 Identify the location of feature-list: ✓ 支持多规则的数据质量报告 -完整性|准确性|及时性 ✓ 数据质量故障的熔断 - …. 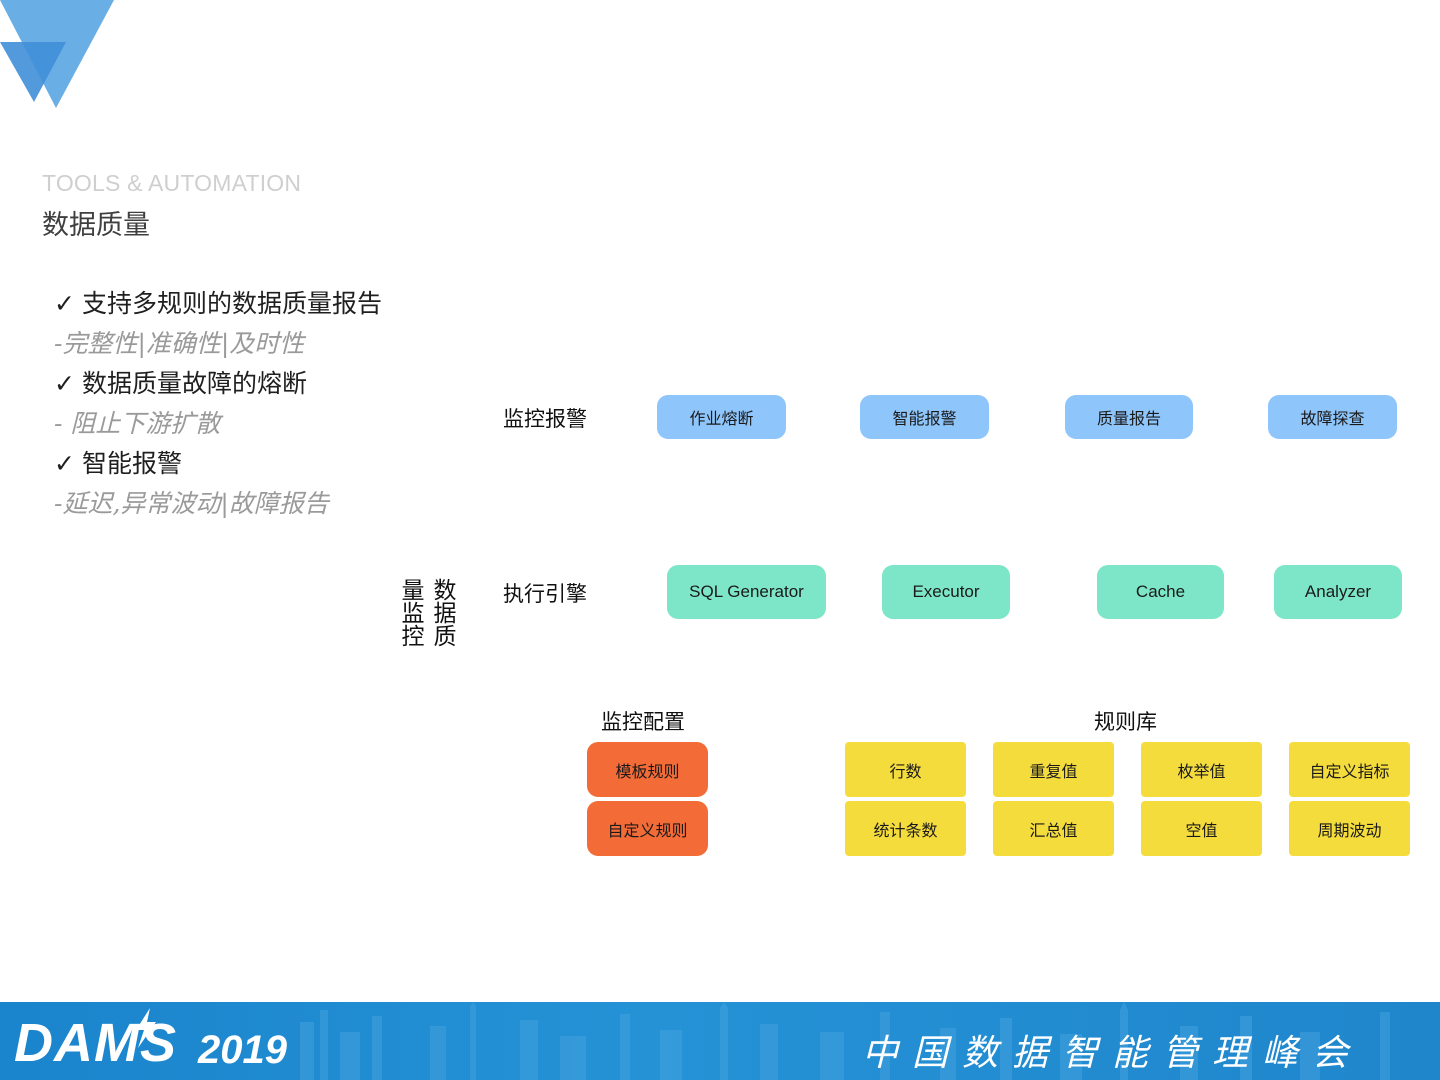
(218, 404).